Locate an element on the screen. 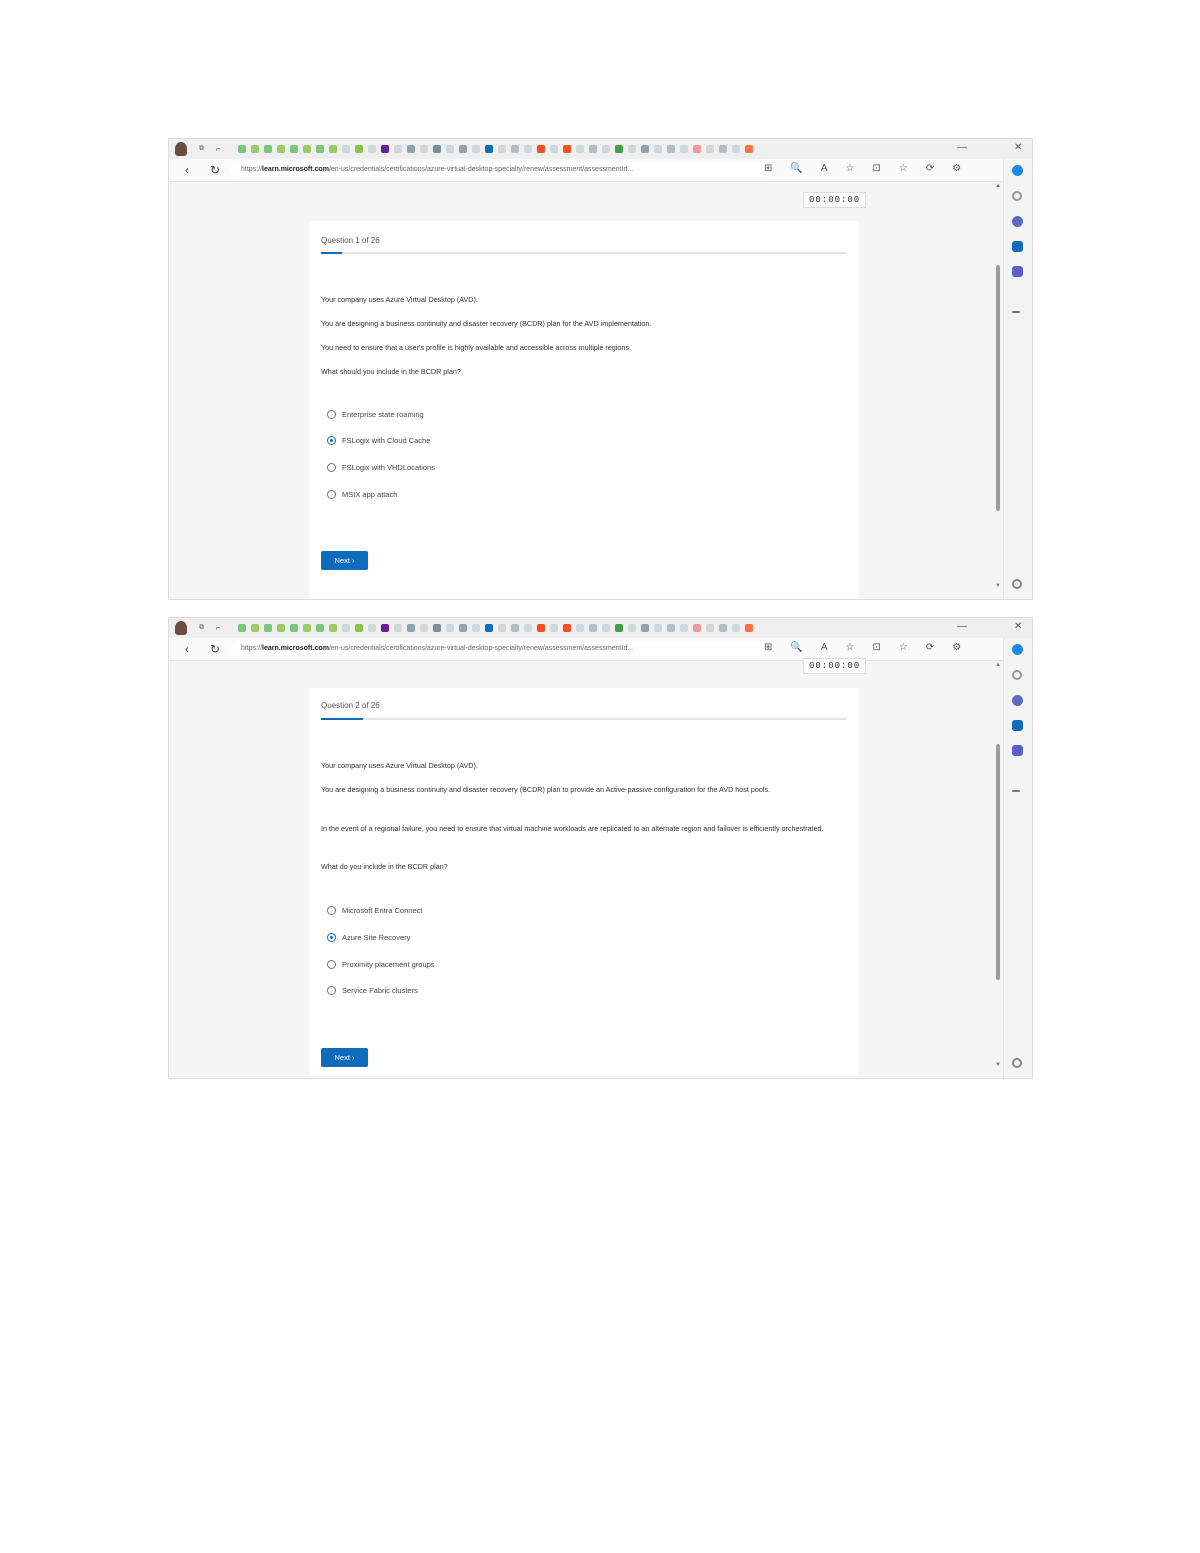 This screenshot has width=1200, height=1553. answer-option-label: Service Fabric clusters is located at coordinates (380, 990).